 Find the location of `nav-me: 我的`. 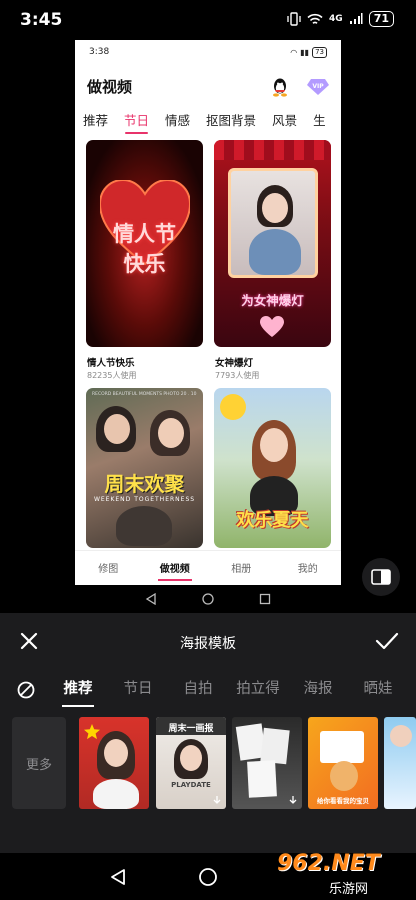

nav-me: 我的 is located at coordinates (308, 568).